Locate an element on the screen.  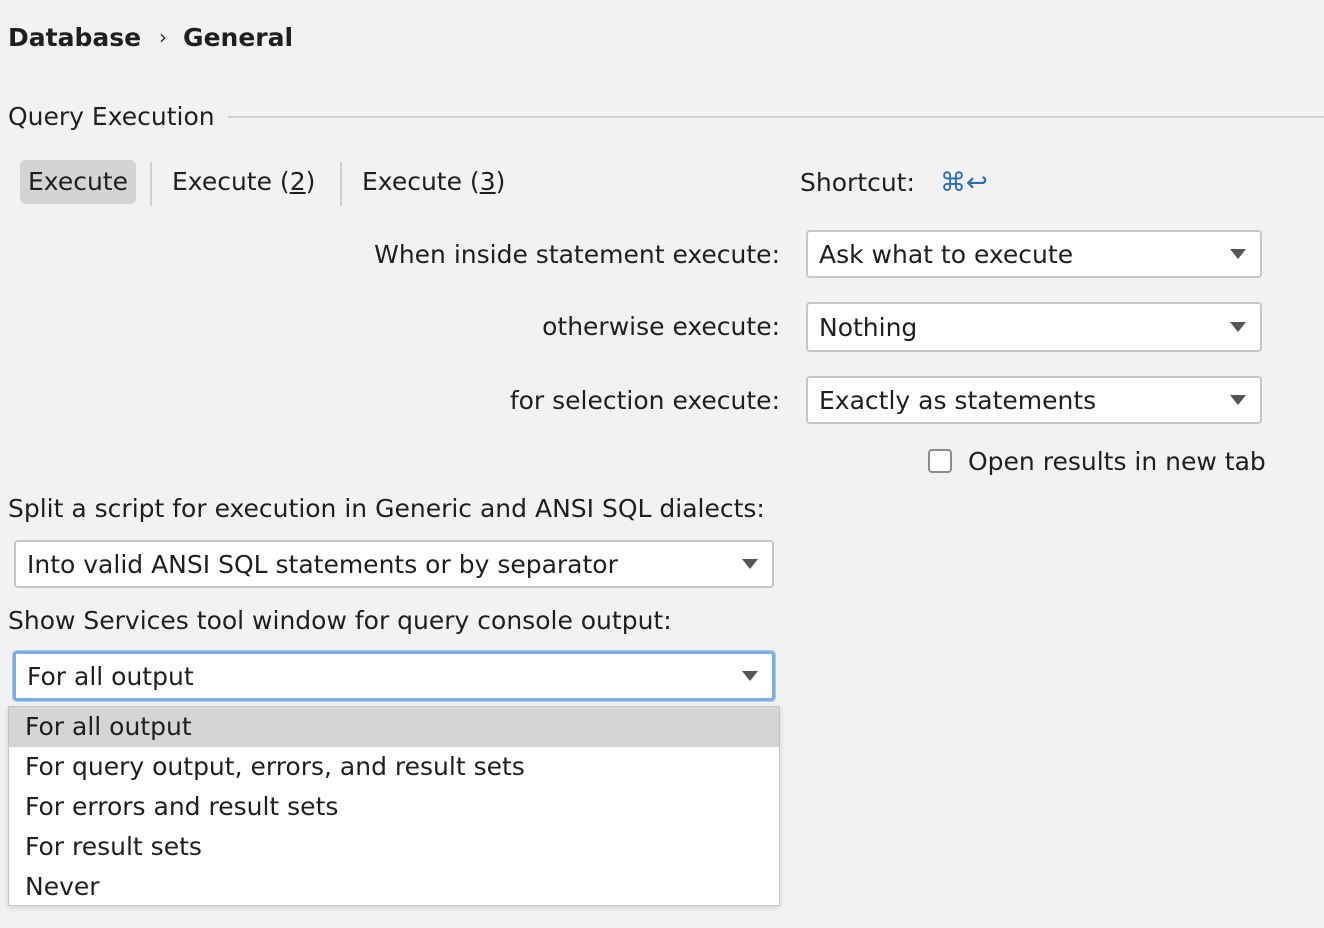
tab-mnemonic: 2 is located at coordinates (297, 181).